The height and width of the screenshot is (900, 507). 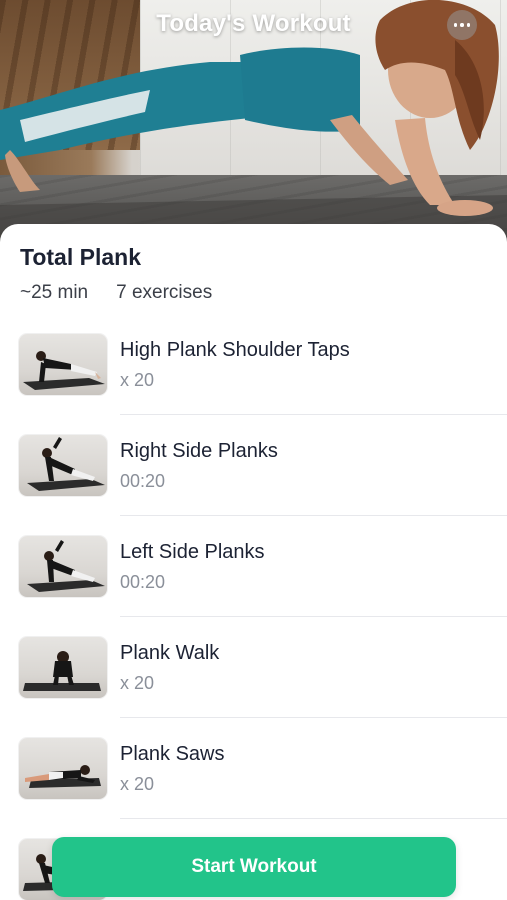 I want to click on plan-exercise-count: 7 exercises, so click(x=164, y=292).